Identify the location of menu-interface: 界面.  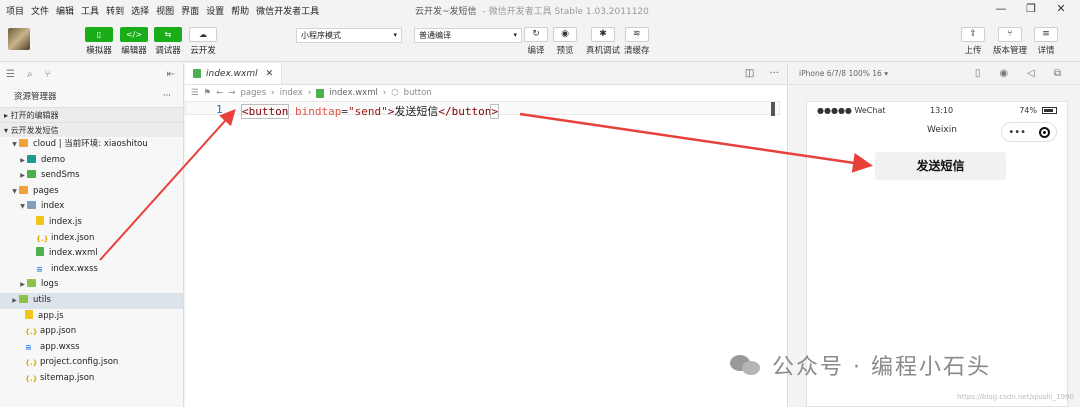
(190, 10).